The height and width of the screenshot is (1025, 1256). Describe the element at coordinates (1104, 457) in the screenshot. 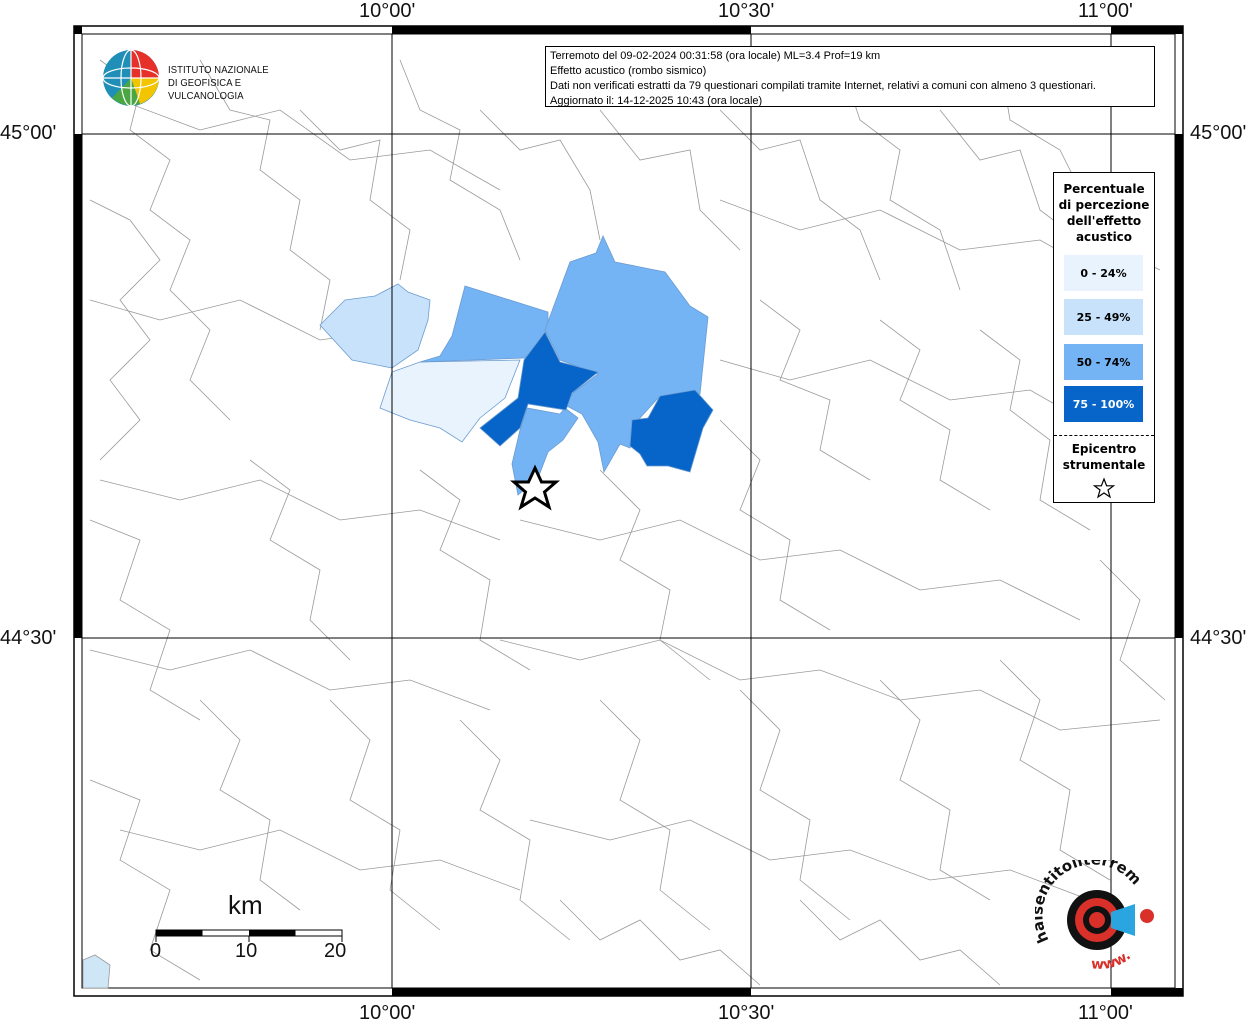

I see `legend-epicenter-title: Epicentro strumentale` at that location.